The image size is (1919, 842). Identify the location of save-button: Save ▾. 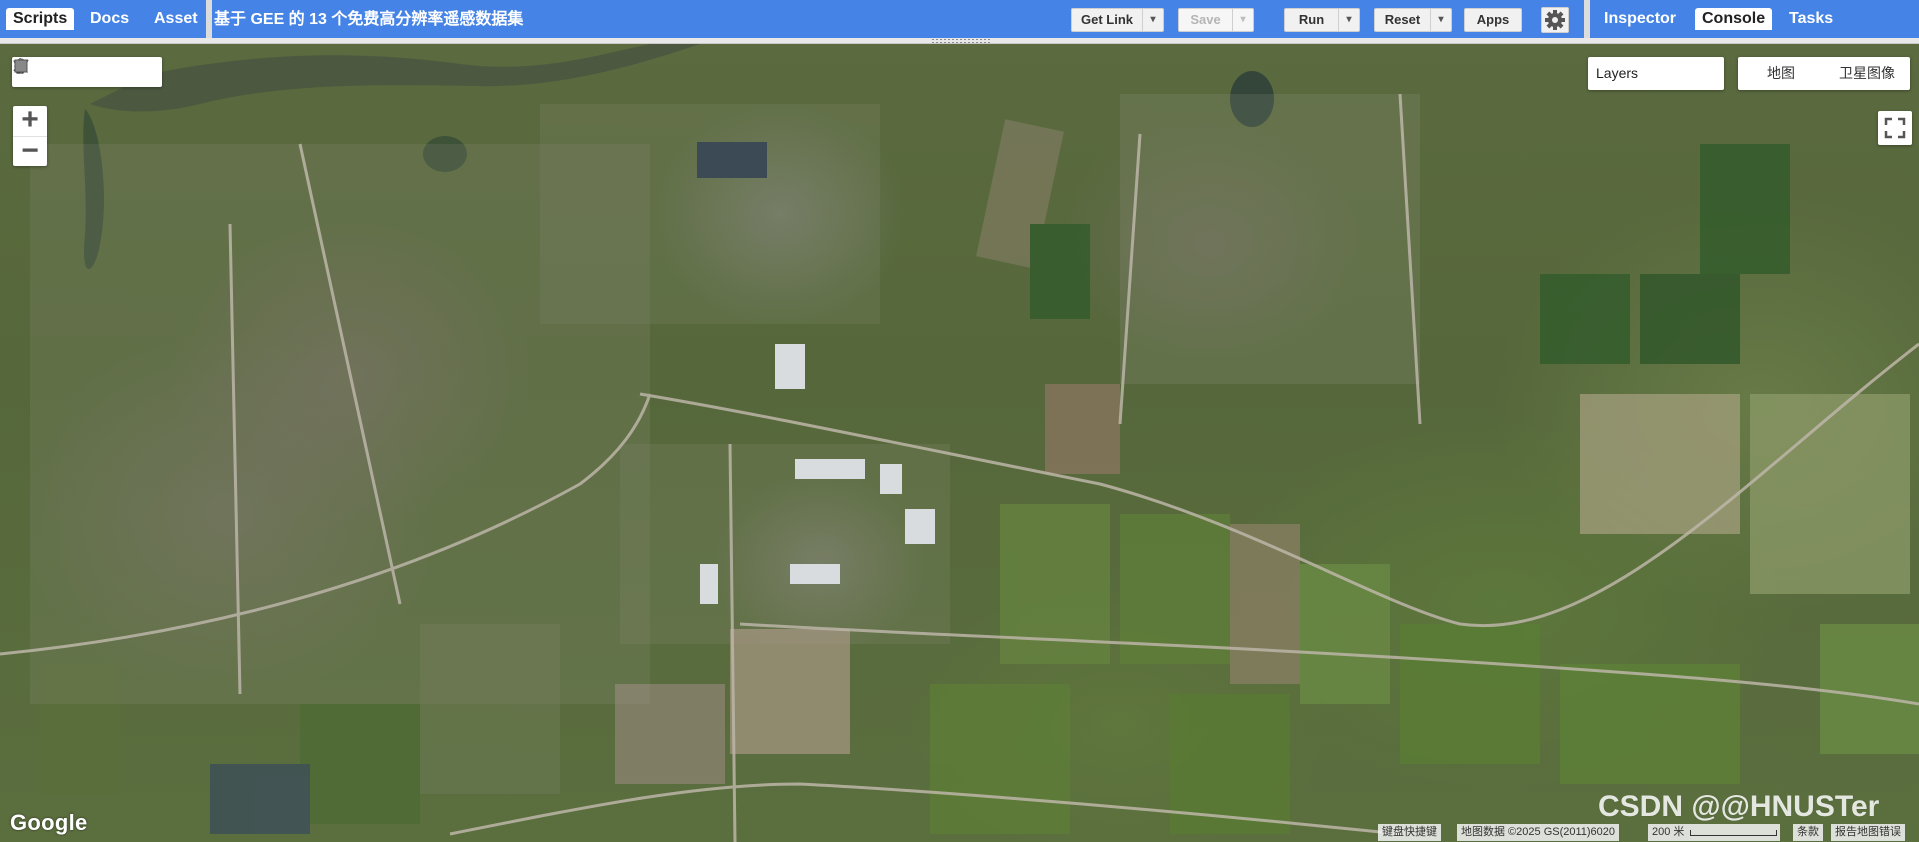
(1216, 20).